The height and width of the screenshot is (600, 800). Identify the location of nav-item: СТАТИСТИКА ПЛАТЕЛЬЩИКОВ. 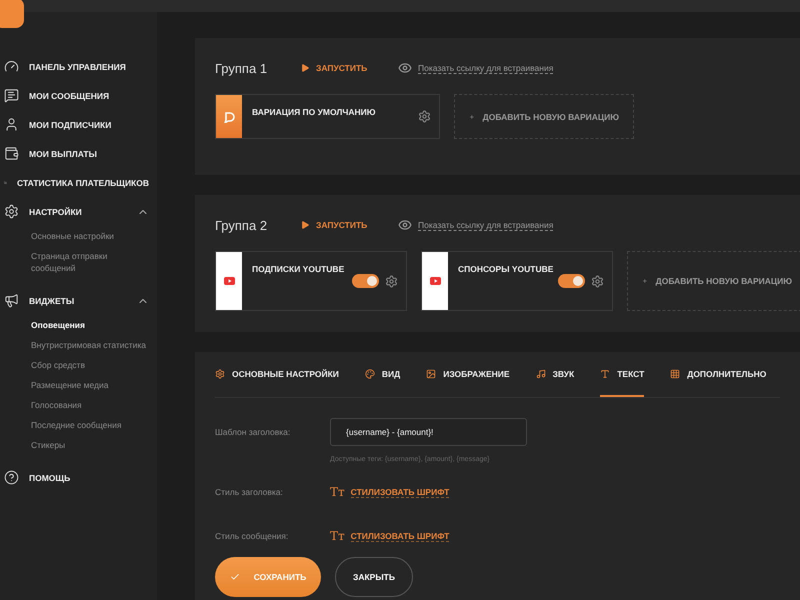
(78, 182).